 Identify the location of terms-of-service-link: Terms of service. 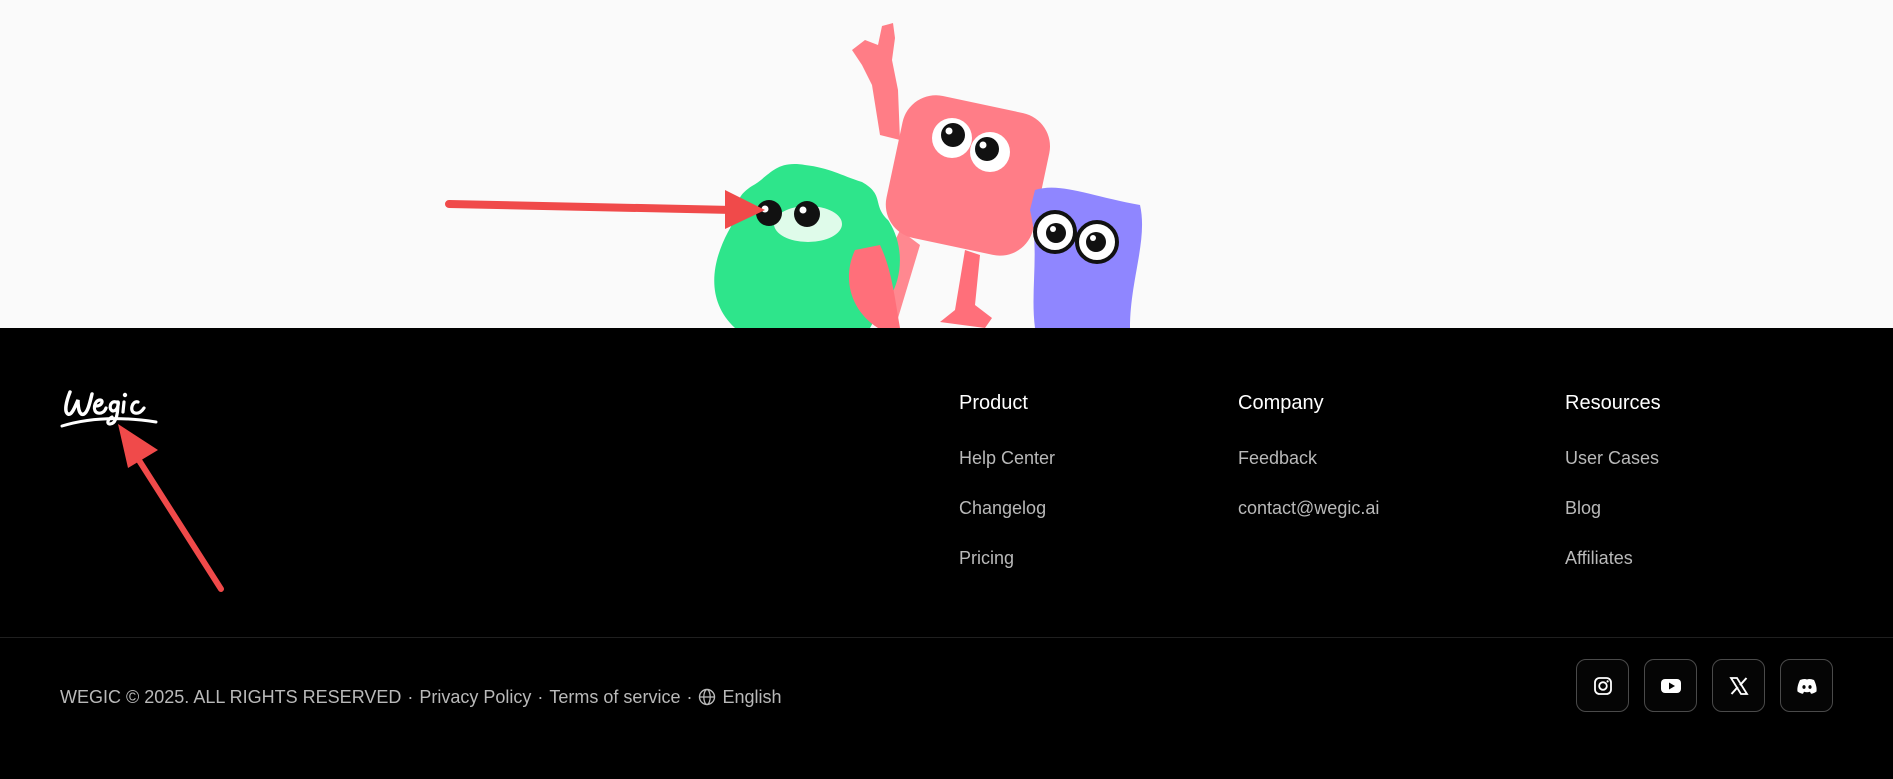
(614, 697).